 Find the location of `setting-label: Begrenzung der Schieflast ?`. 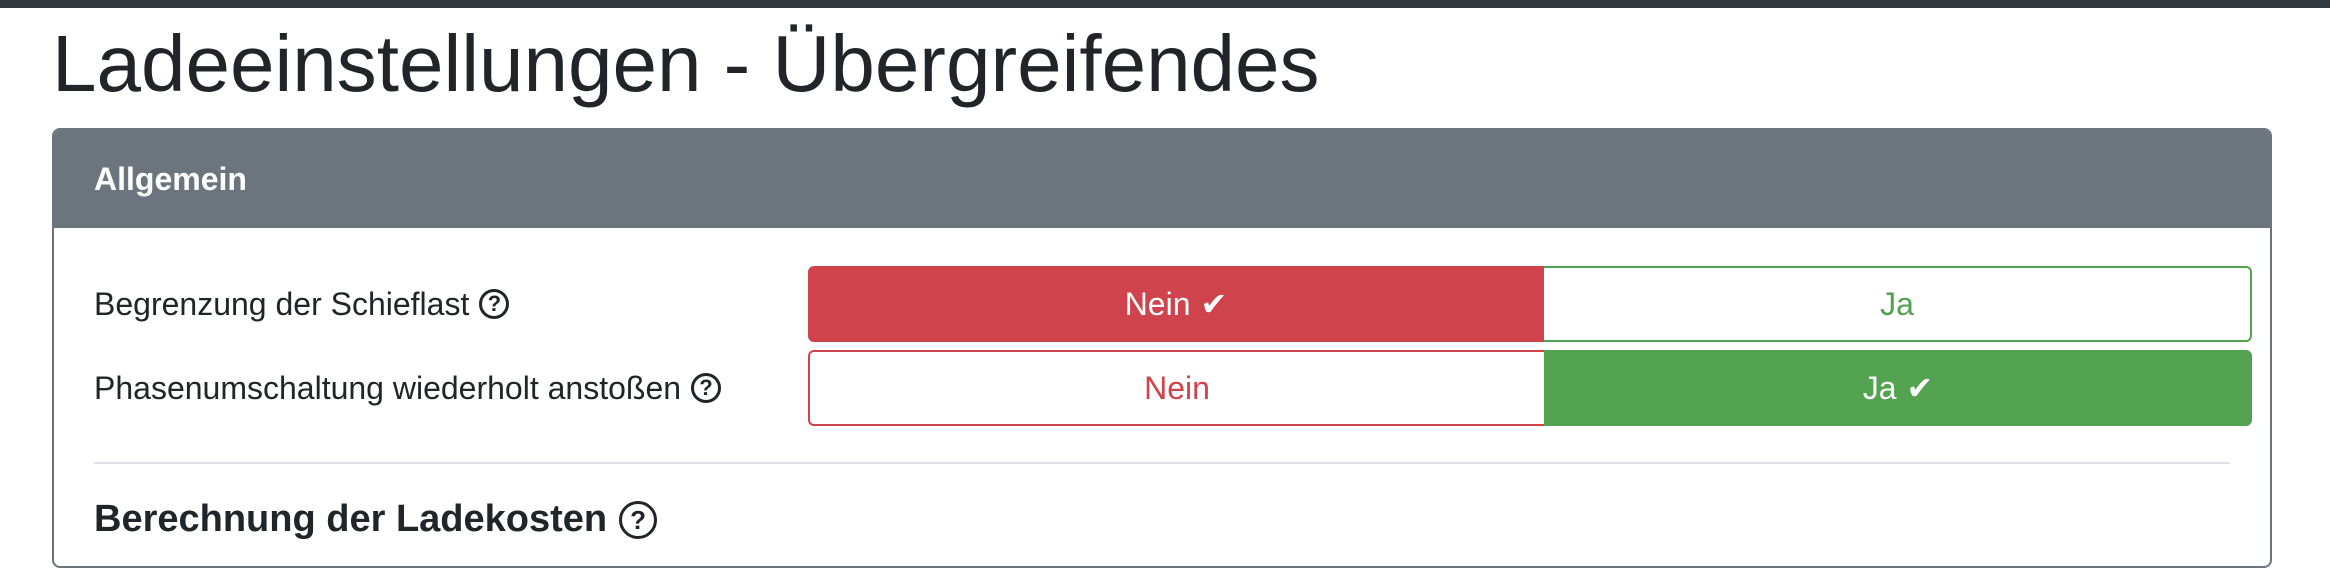

setting-label: Begrenzung der Schieflast ? is located at coordinates (302, 304).